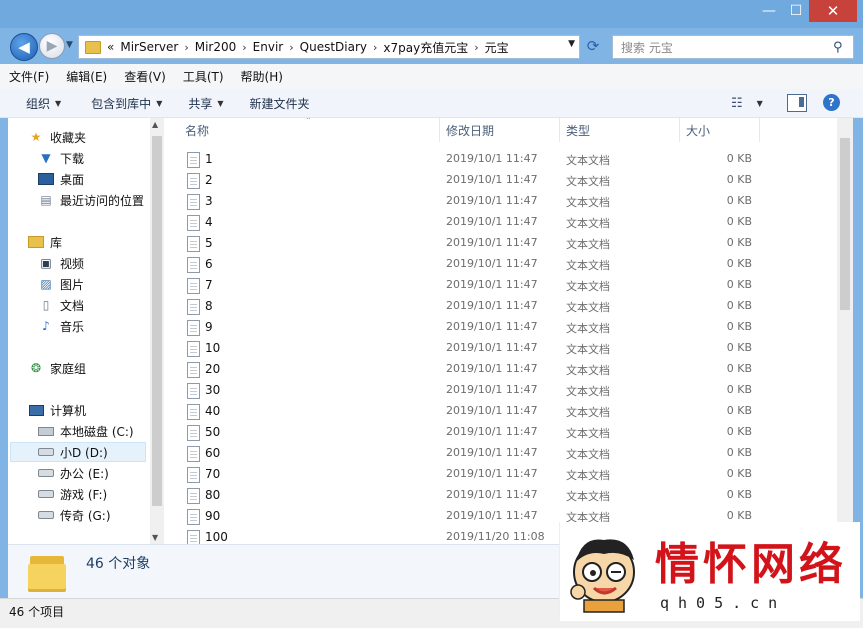  I want to click on navigation-scrollbar: ▲ ▼, so click(157, 331).